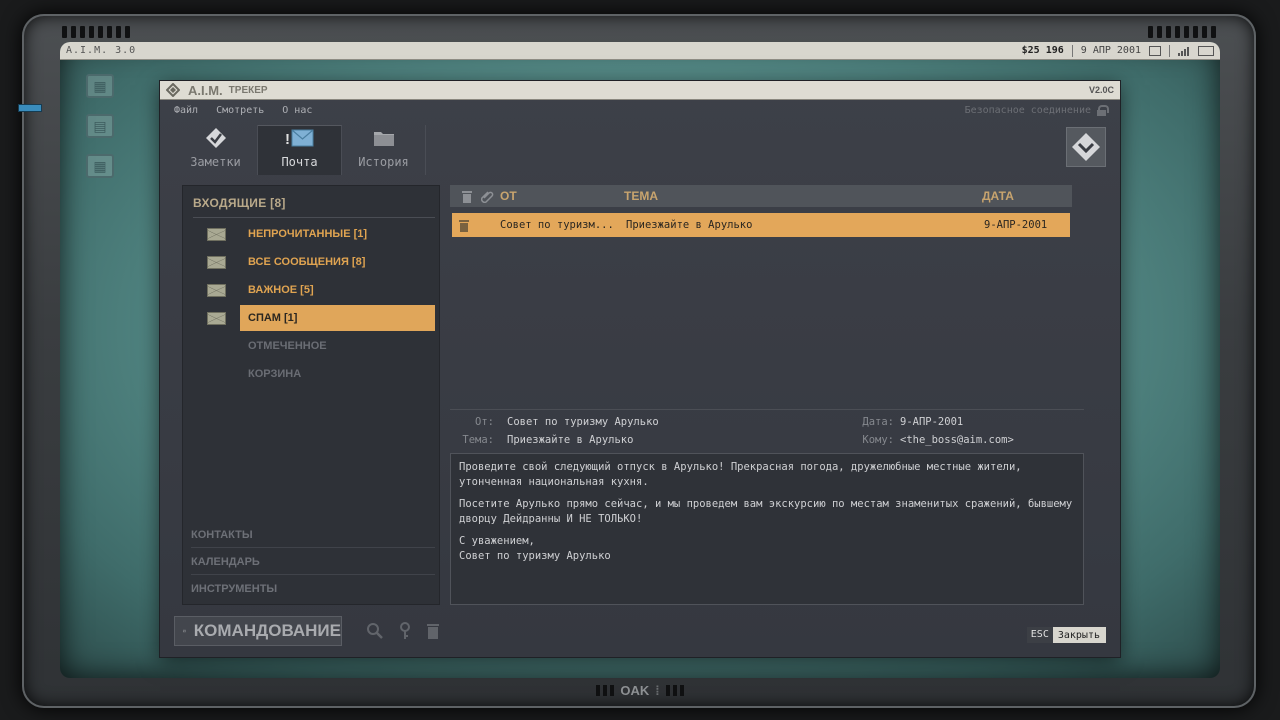 Image resolution: width=1280 pixels, height=720 pixels. I want to click on folder-flagged-label: ОТМЕЧЕННОЕ, so click(287, 346).